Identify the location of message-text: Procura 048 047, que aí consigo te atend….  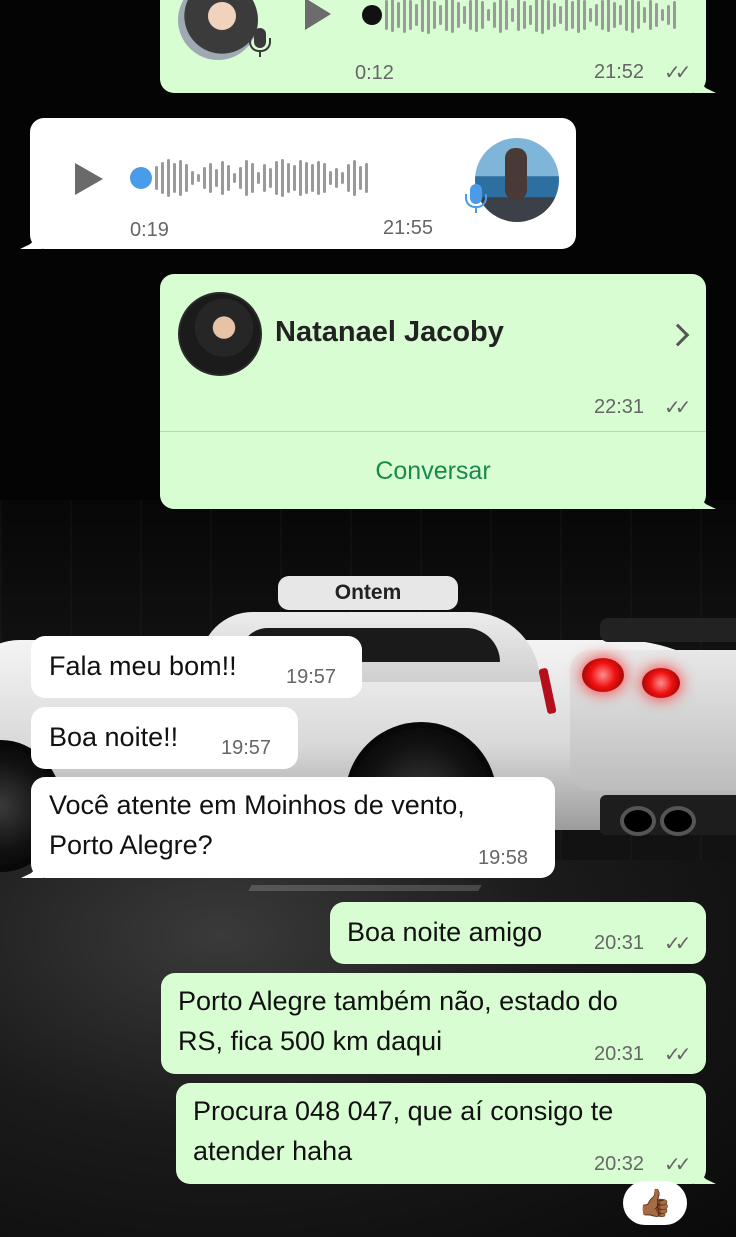
(403, 1131).